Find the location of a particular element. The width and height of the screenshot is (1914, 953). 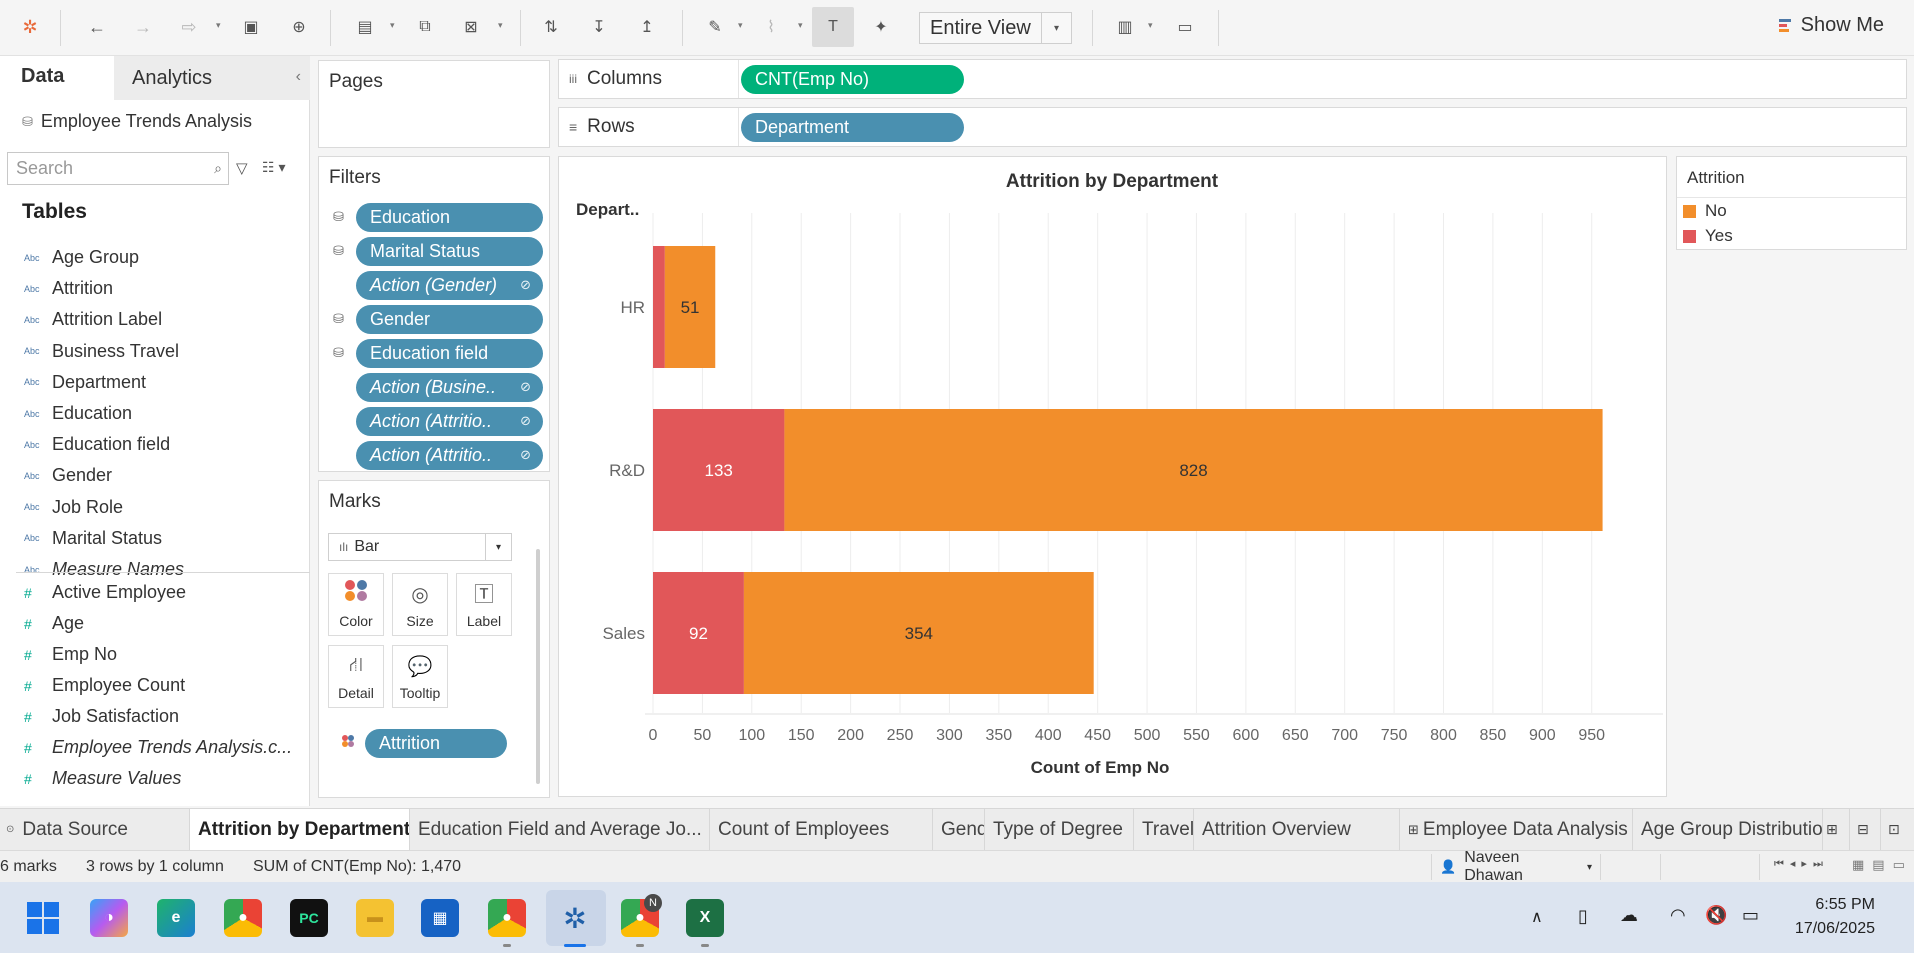

filter-pill: Marital Status is located at coordinates (449, 251).